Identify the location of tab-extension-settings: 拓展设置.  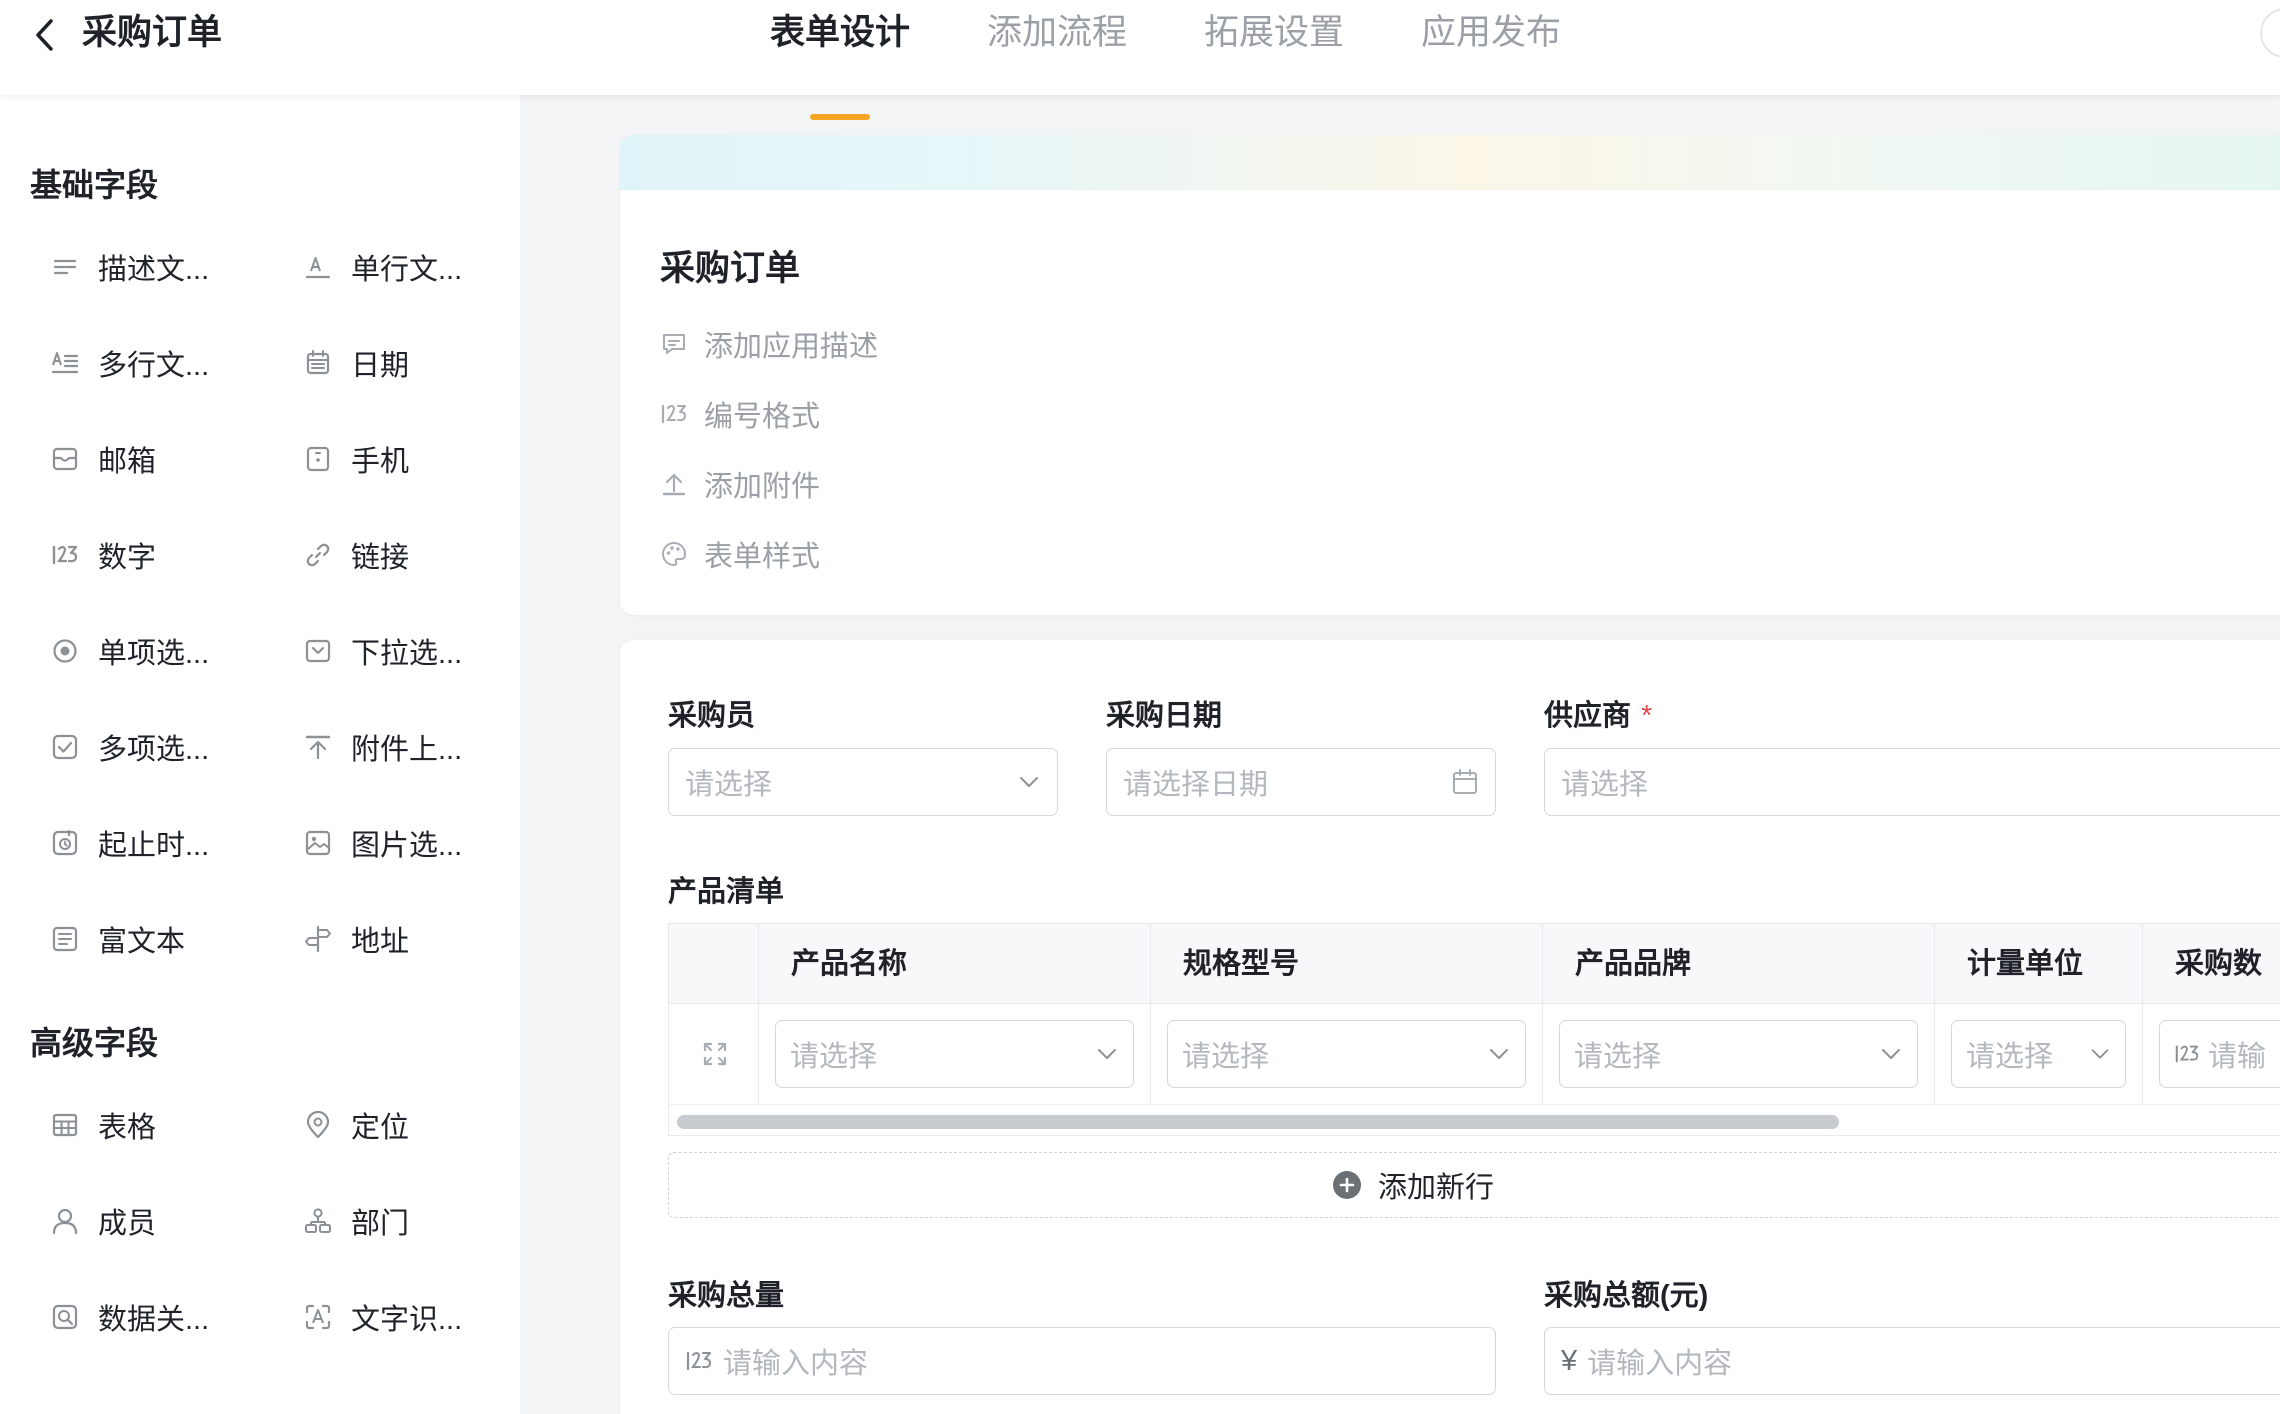
(1274, 47).